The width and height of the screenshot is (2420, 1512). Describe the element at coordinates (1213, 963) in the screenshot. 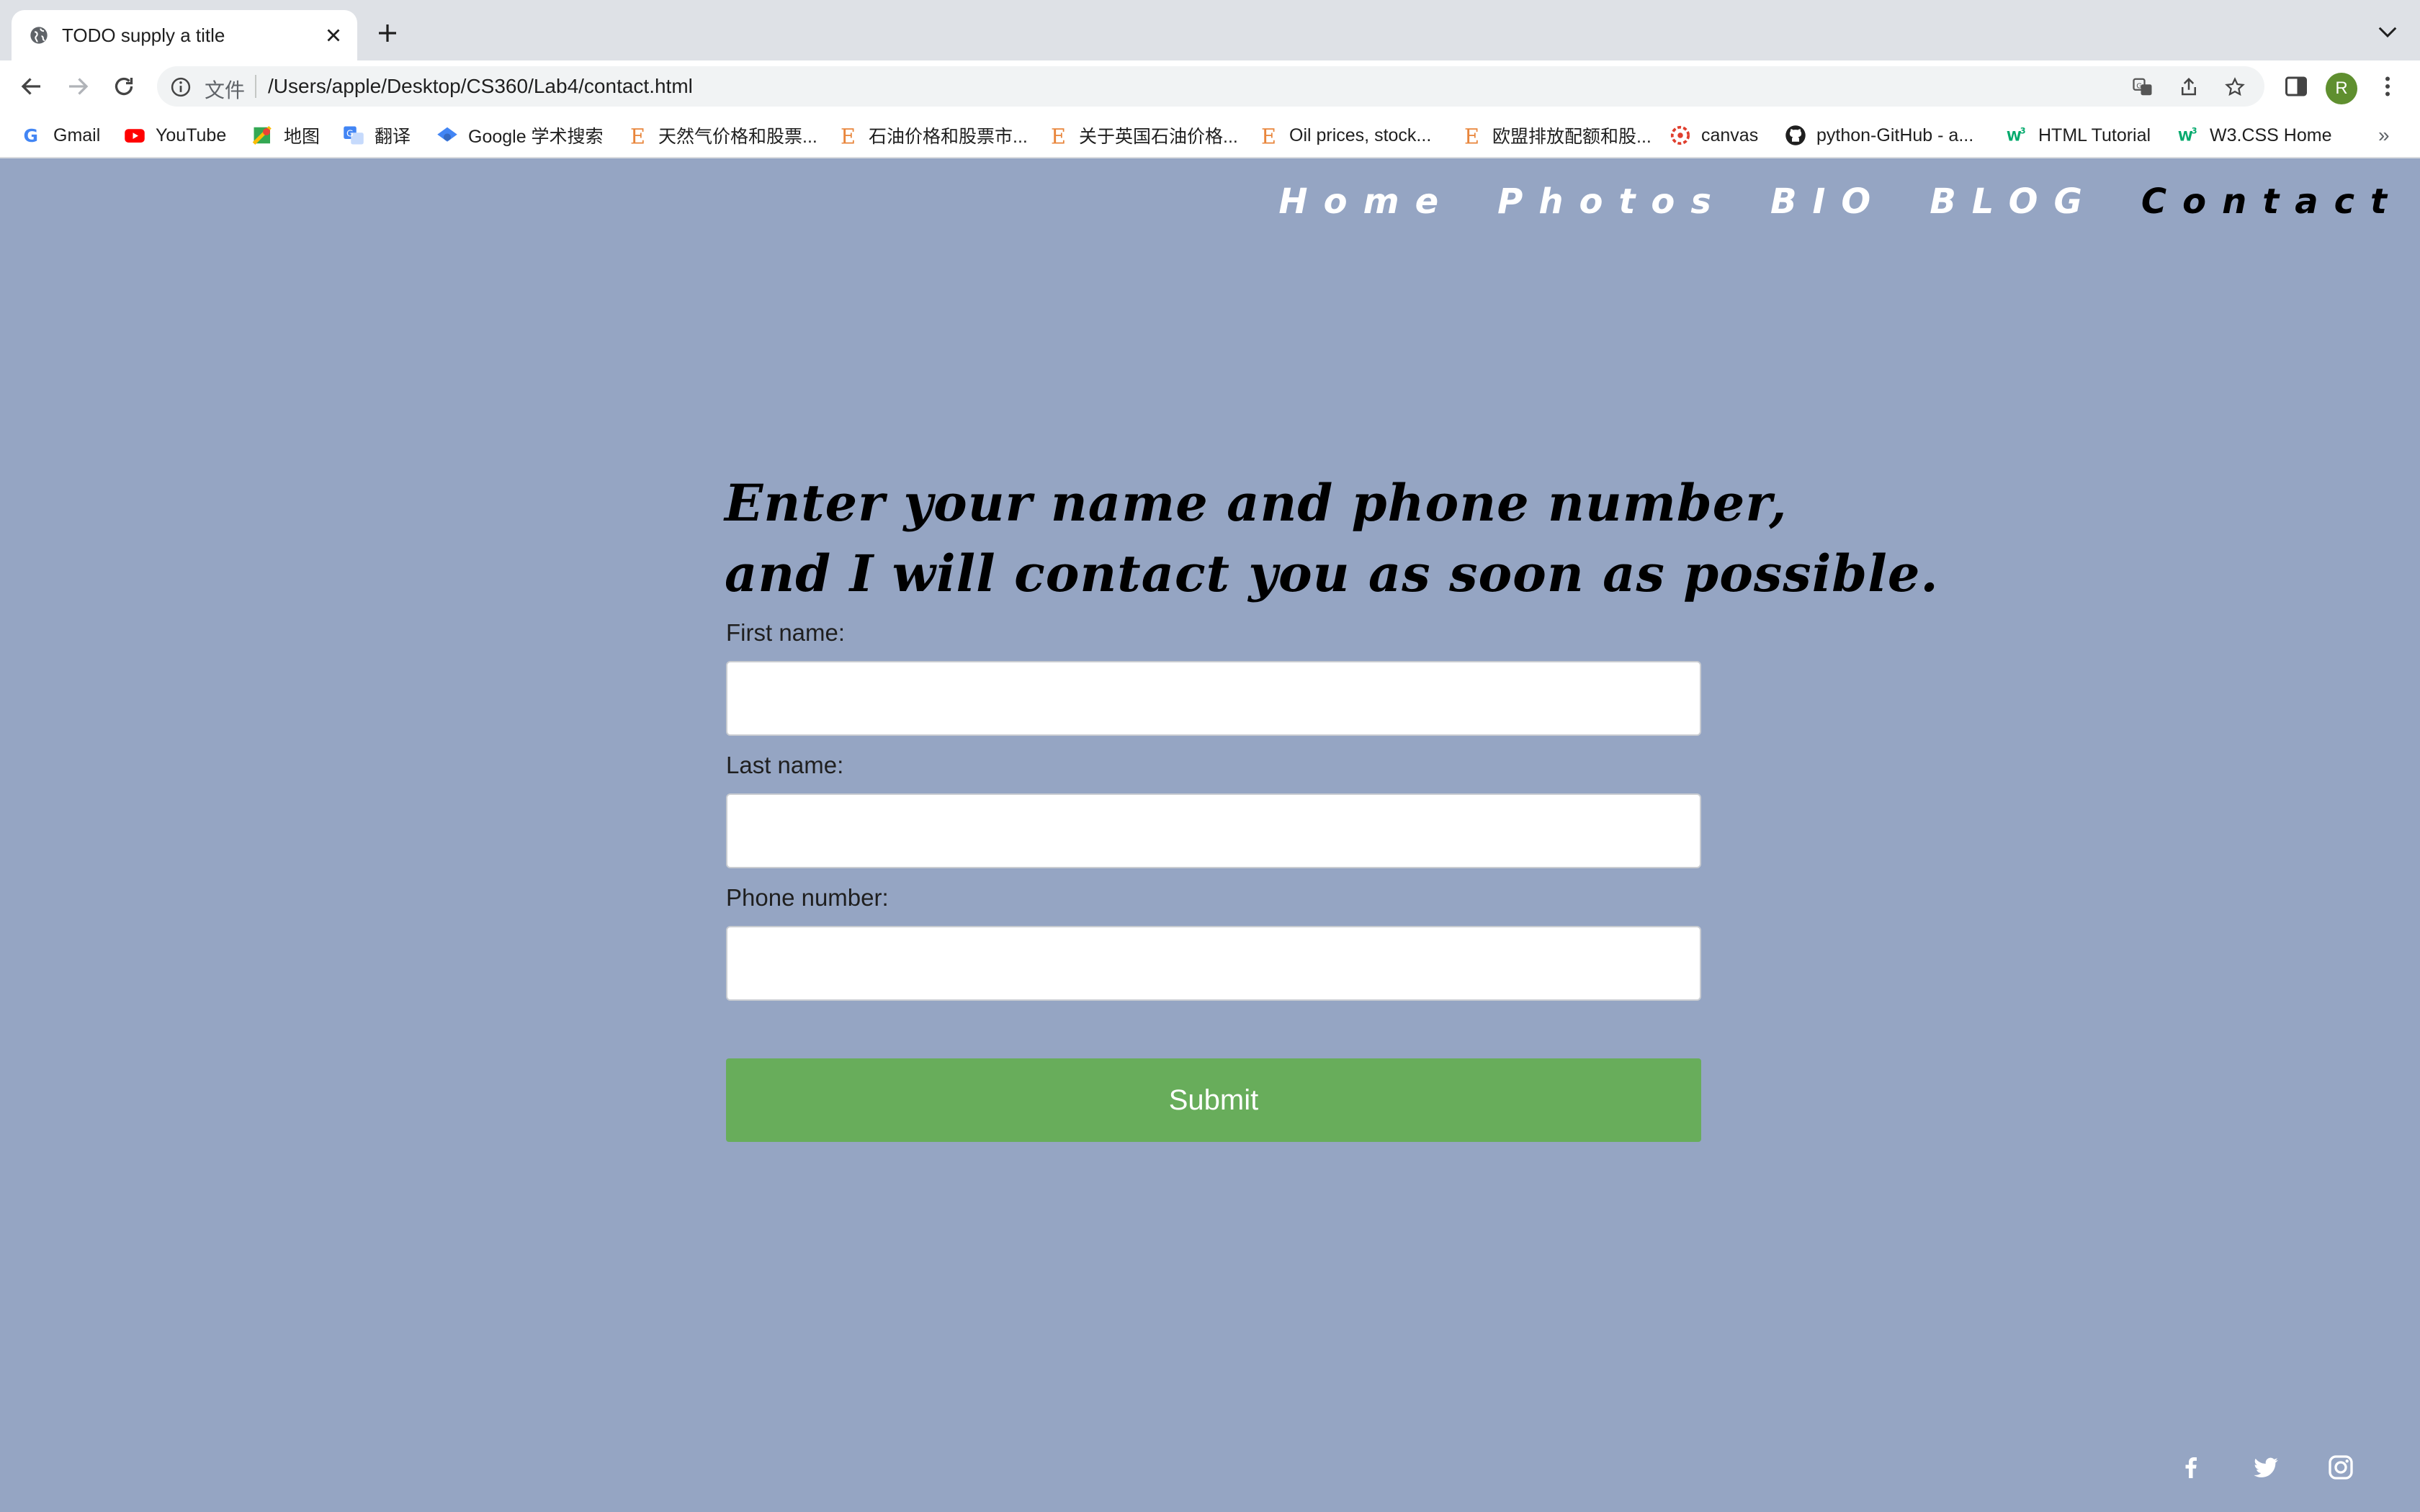

I see `phone-number-input` at that location.